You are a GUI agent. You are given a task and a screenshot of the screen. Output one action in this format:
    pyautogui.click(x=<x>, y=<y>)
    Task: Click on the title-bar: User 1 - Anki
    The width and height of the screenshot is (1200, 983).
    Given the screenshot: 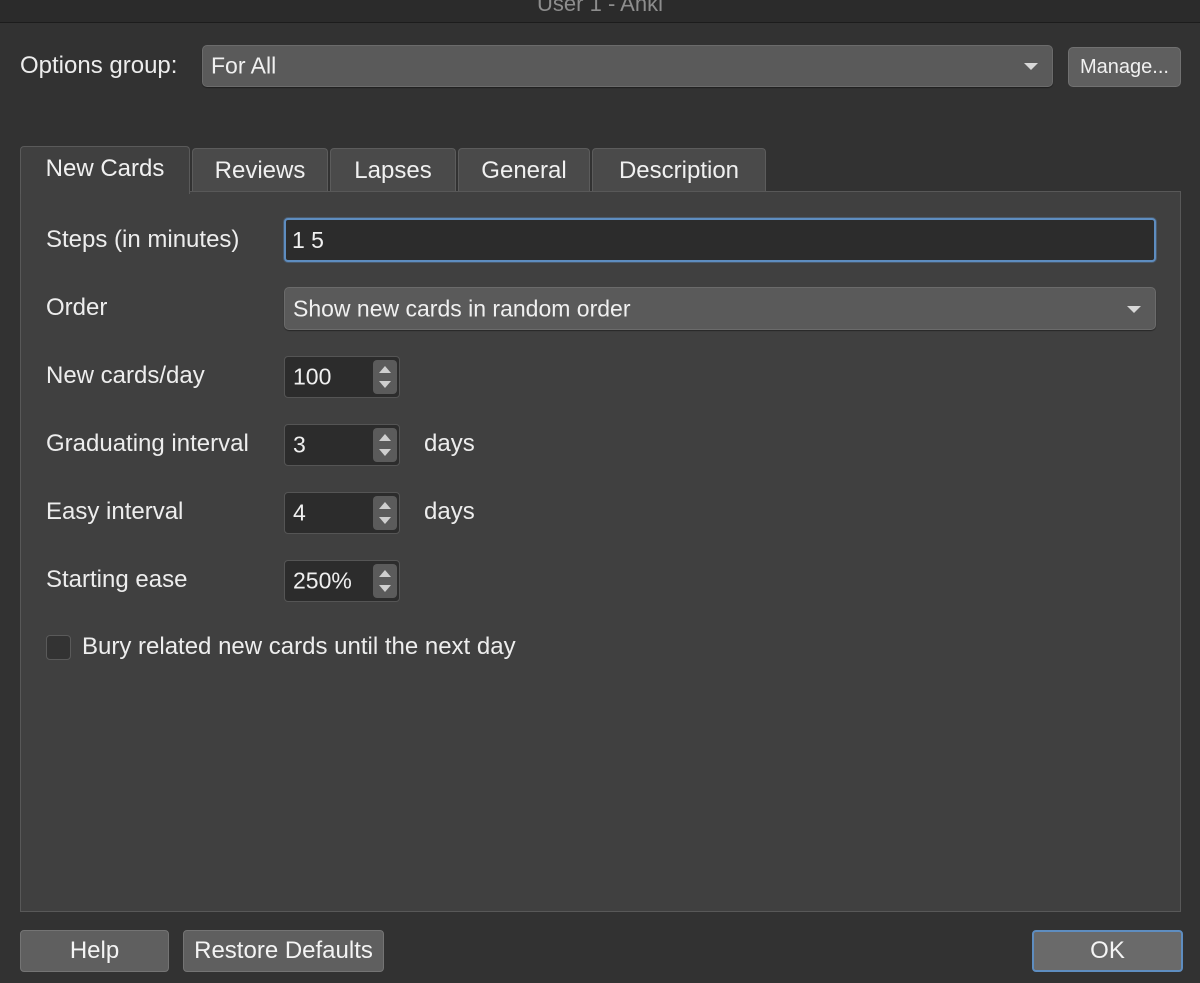 What is the action you would take?
    pyautogui.click(x=600, y=11)
    